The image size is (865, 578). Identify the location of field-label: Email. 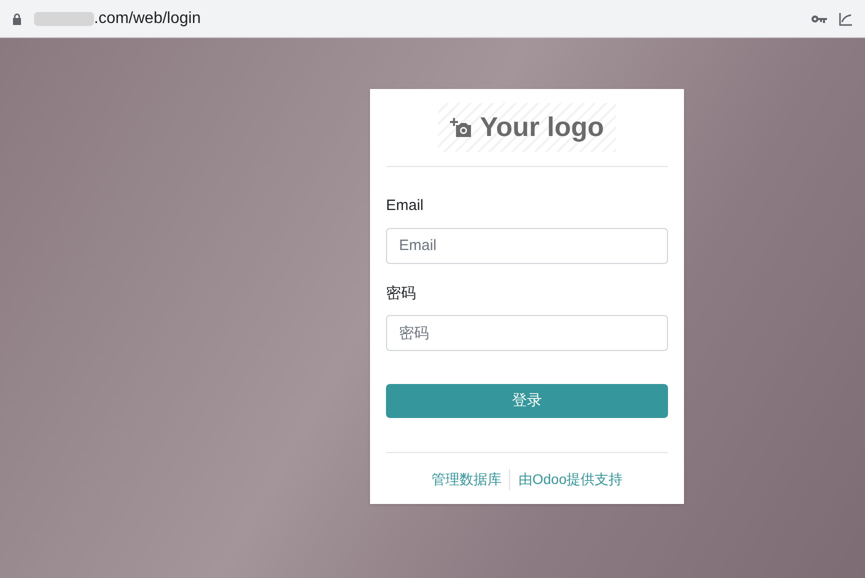
(405, 206).